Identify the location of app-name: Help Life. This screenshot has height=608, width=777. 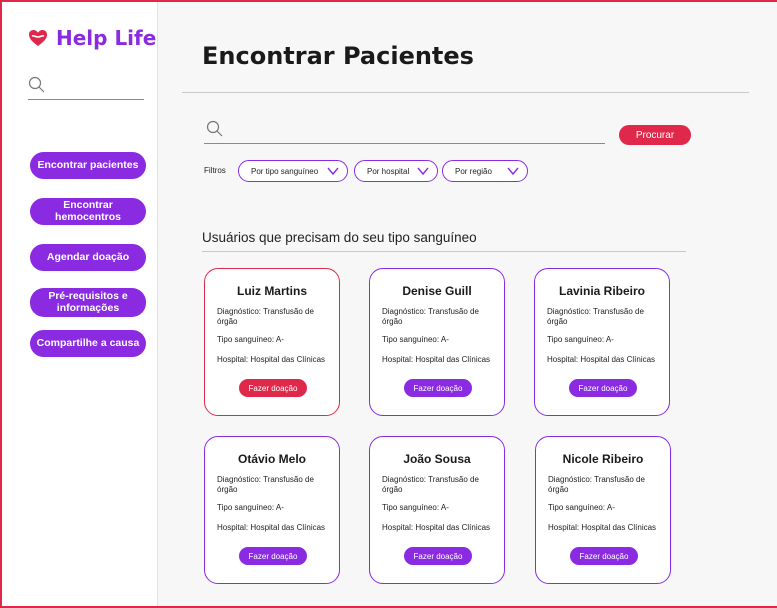
(106, 38).